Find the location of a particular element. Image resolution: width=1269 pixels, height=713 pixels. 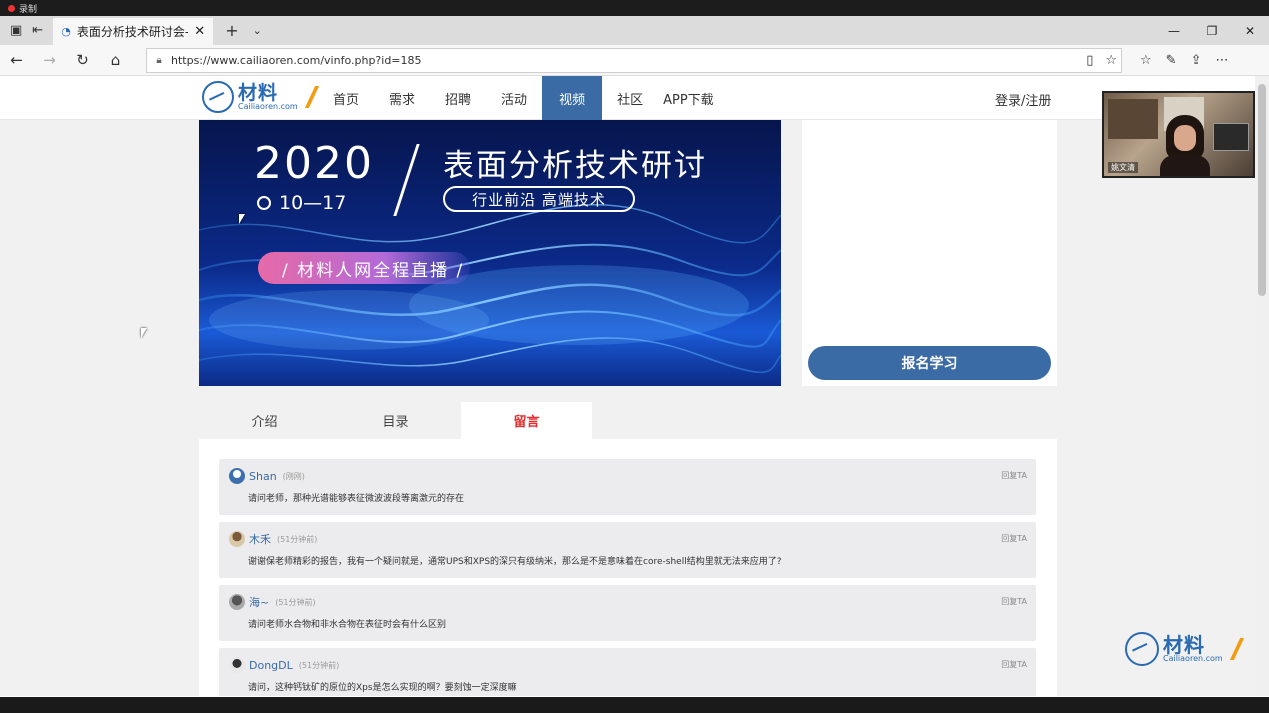

enroll-panel: 报名学习 is located at coordinates (929, 253).